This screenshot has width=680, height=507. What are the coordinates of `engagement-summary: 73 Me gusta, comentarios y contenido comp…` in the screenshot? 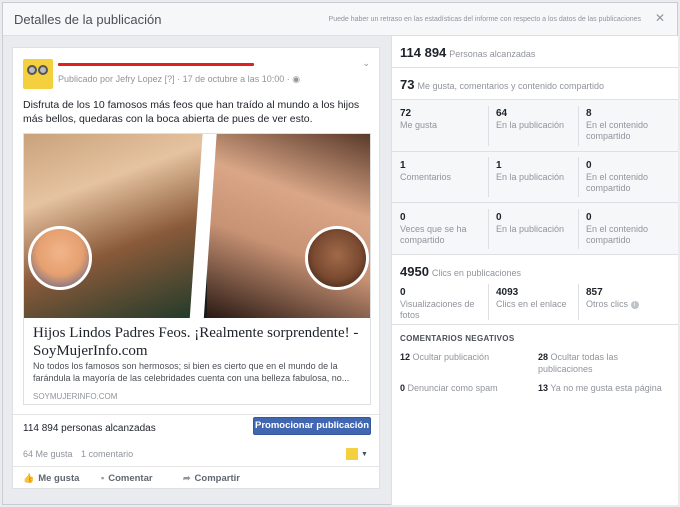 It's located at (540, 85).